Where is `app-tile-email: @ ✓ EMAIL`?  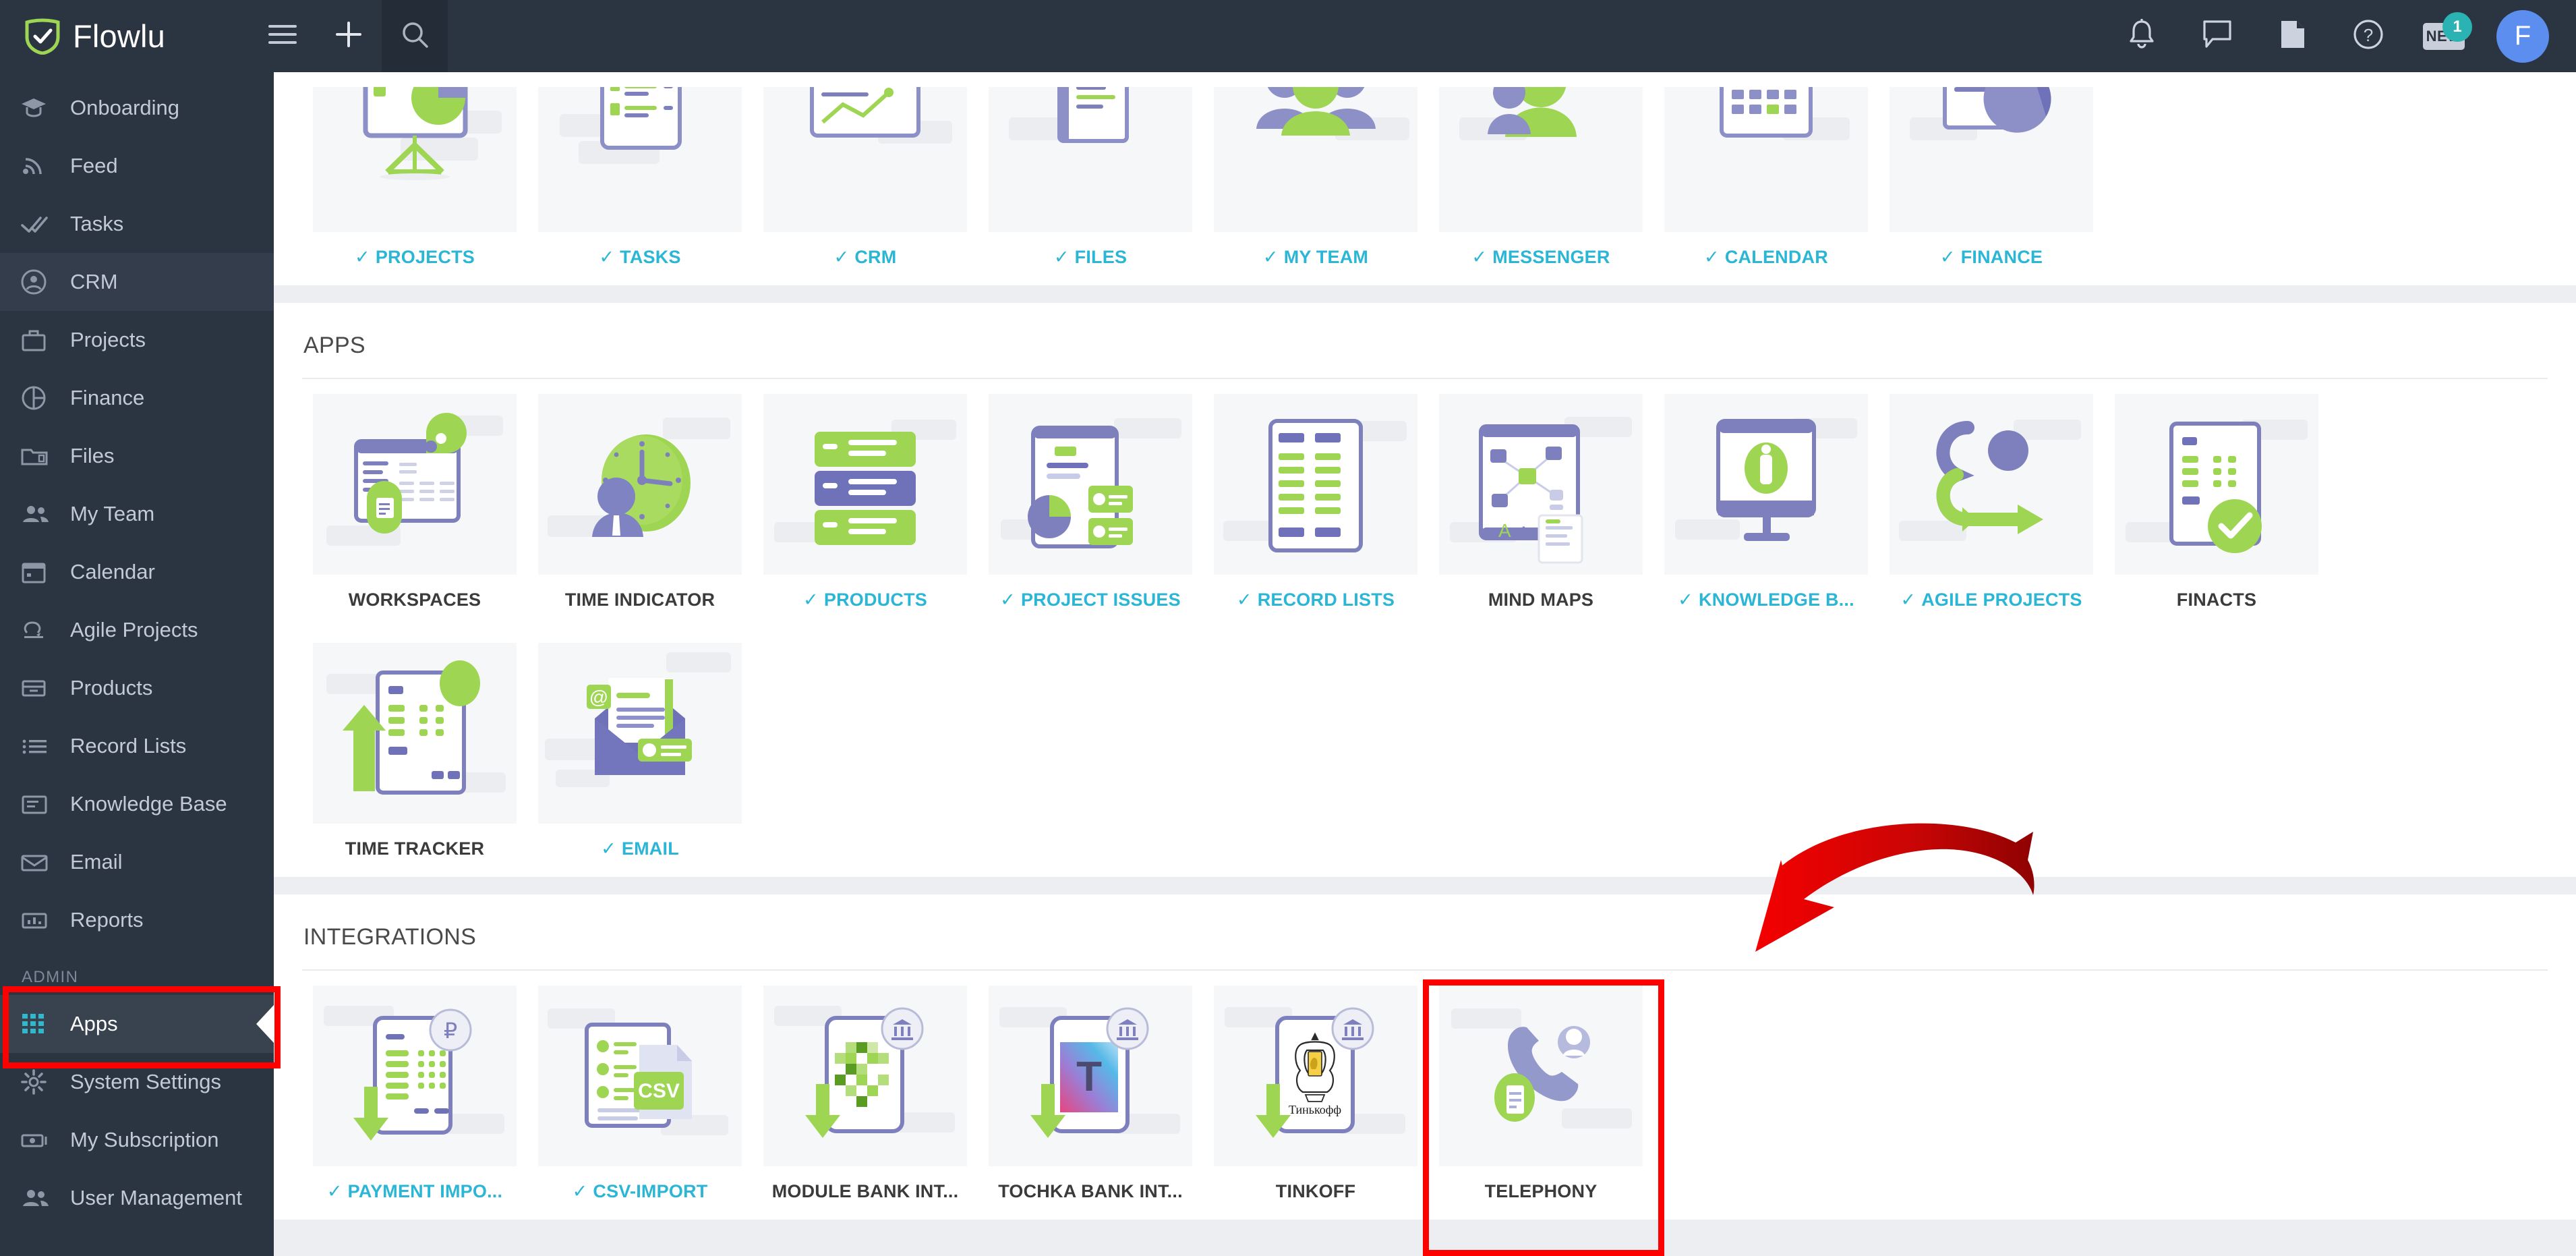 app-tile-email: @ ✓ EMAIL is located at coordinates (640, 753).